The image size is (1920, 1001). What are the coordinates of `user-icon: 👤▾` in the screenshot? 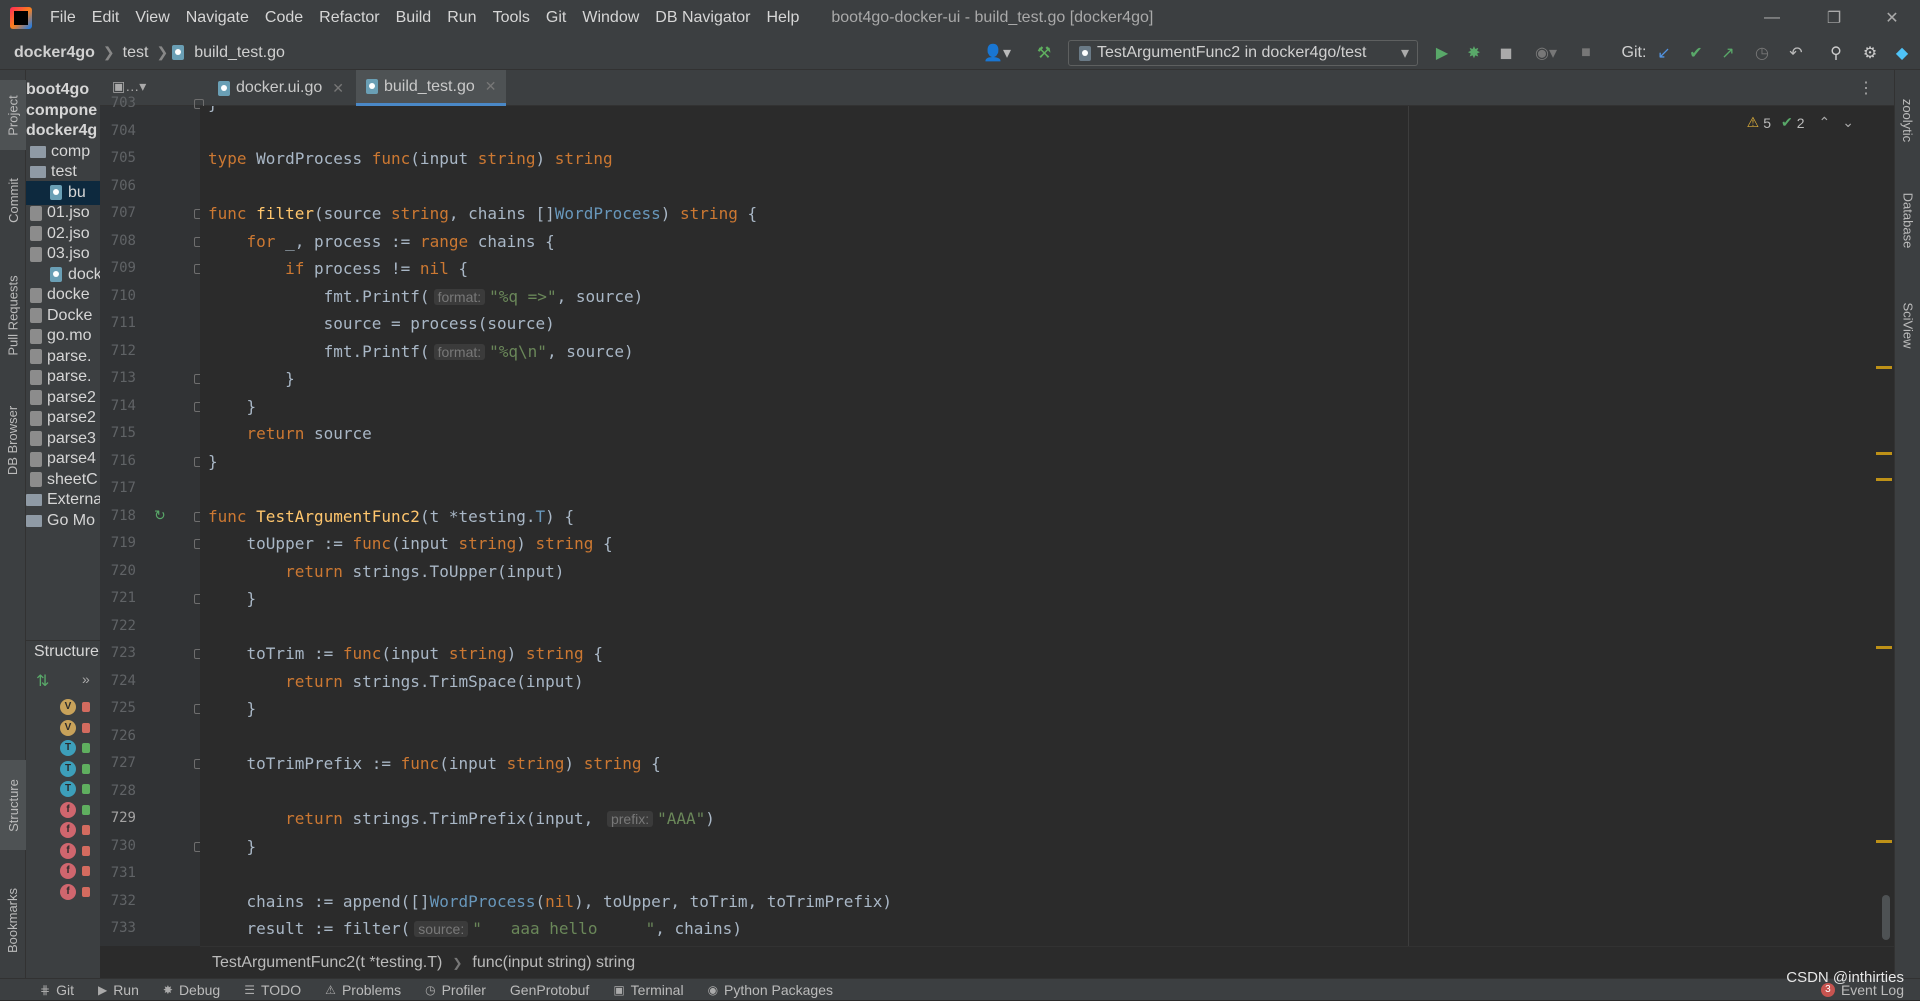 It's located at (997, 53).